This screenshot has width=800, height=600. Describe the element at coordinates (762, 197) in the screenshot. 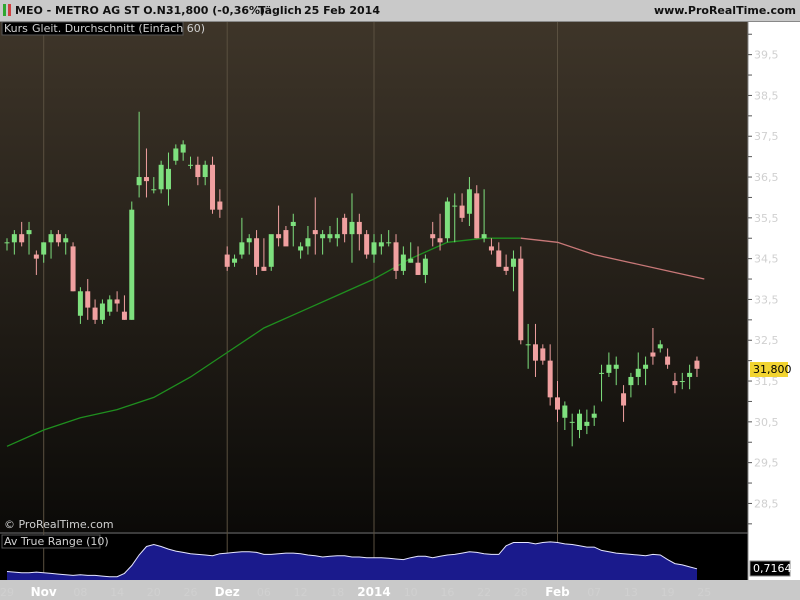

I see `y-tick-label: 36` at that location.